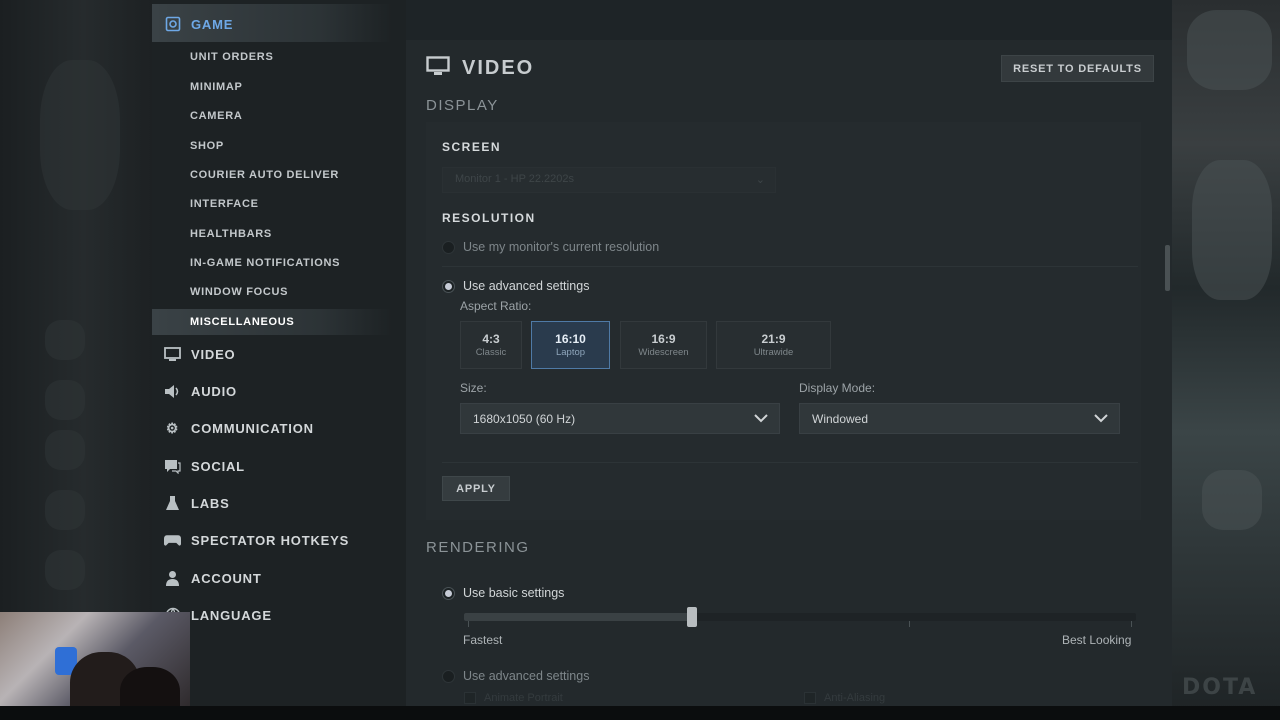 This screenshot has height=720, width=1280. Describe the element at coordinates (270, 540) in the screenshot. I see `sidebar-section-label: SPECTATOR HOTKEYS` at that location.